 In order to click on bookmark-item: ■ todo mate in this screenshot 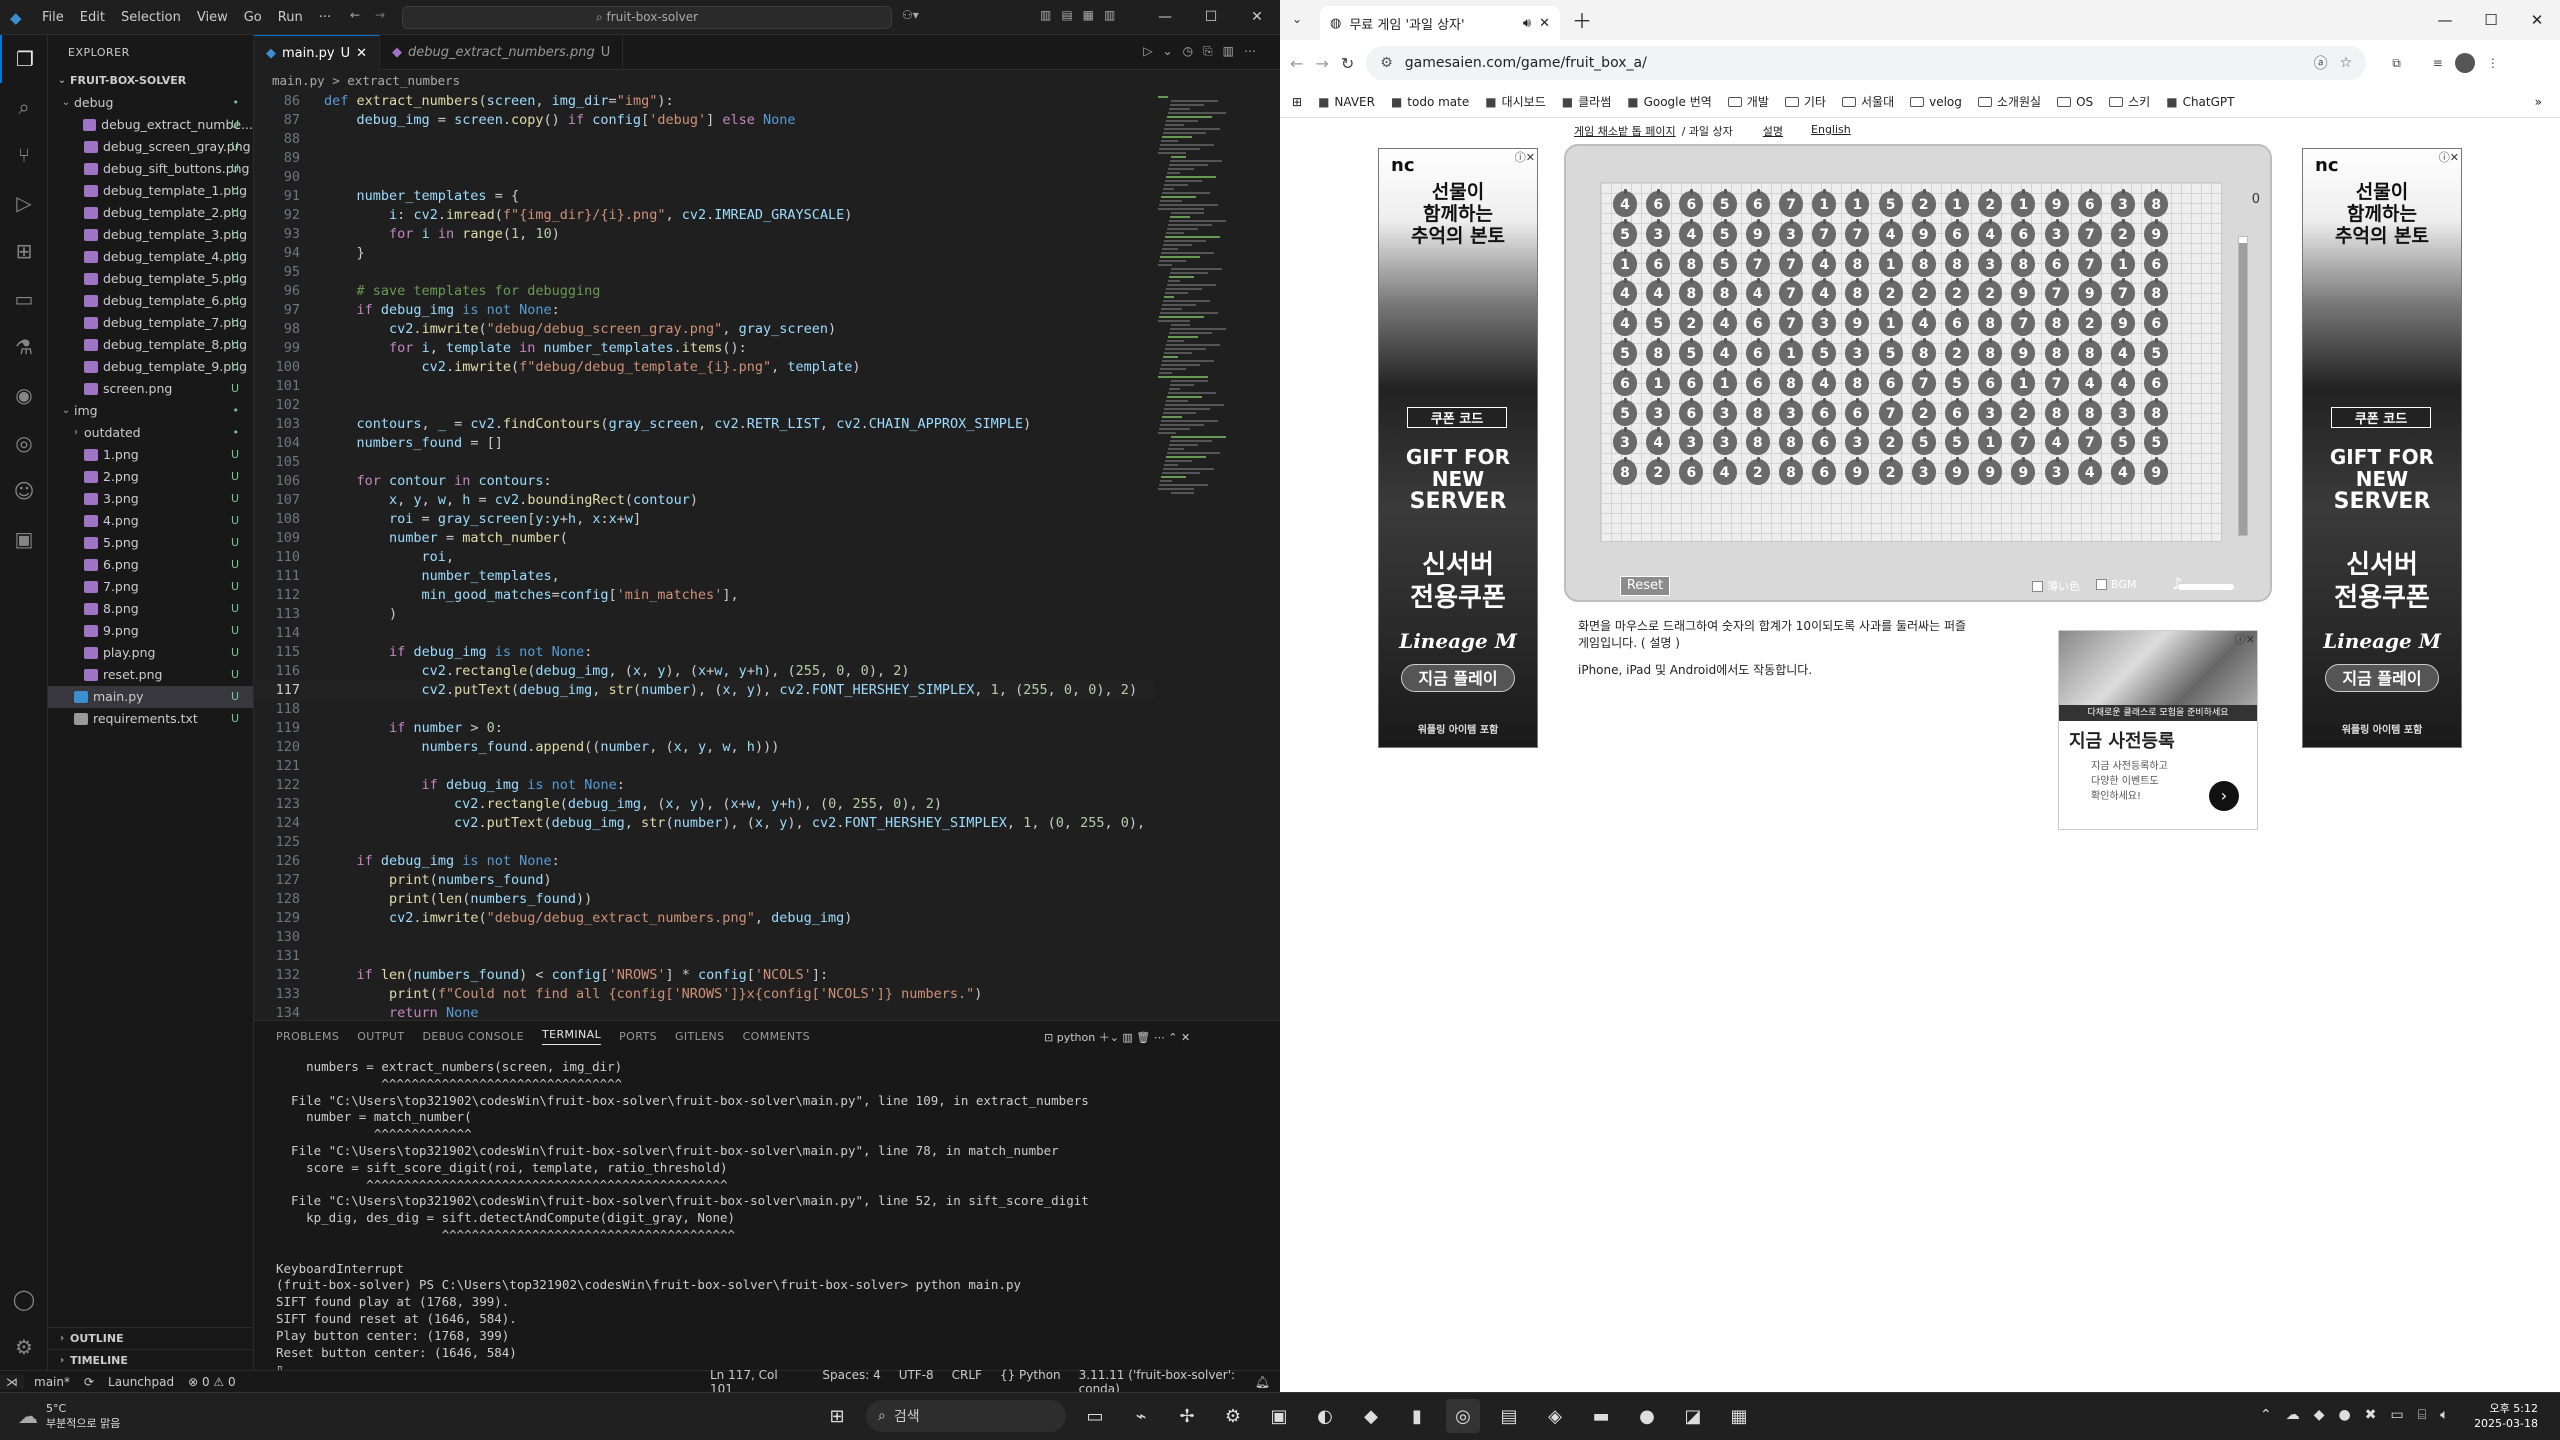, I will do `click(1430, 102)`.